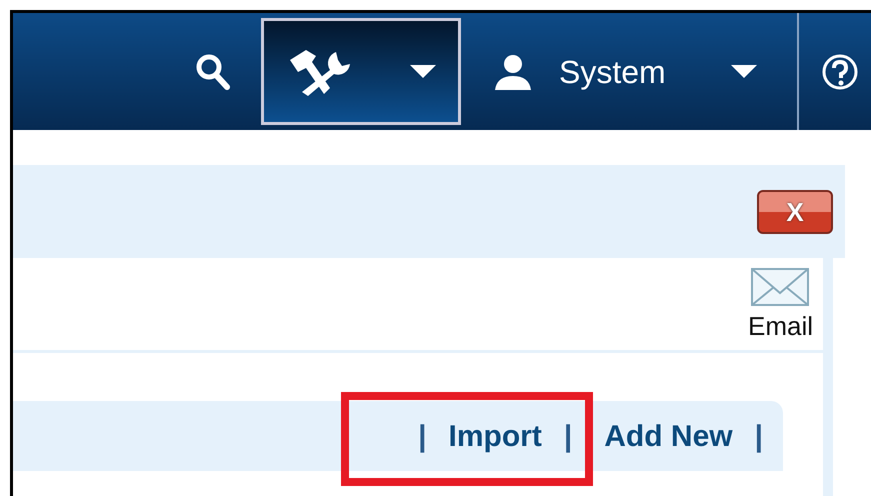 The image size is (871, 496). What do you see at coordinates (495, 436) in the screenshot?
I see `toolbar-link: Import` at bounding box center [495, 436].